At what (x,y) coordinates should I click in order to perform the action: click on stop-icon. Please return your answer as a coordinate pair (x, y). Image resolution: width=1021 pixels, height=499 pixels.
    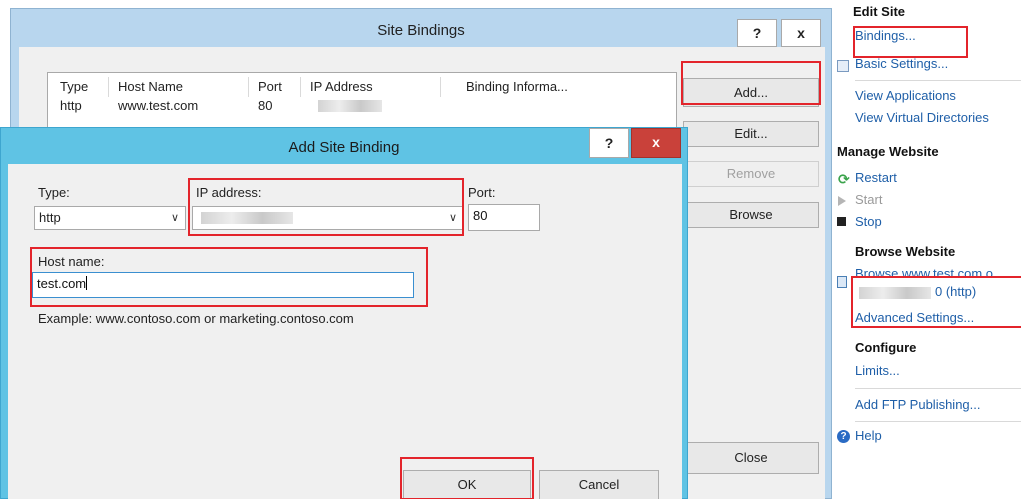
    Looking at the image, I should click on (841, 221).